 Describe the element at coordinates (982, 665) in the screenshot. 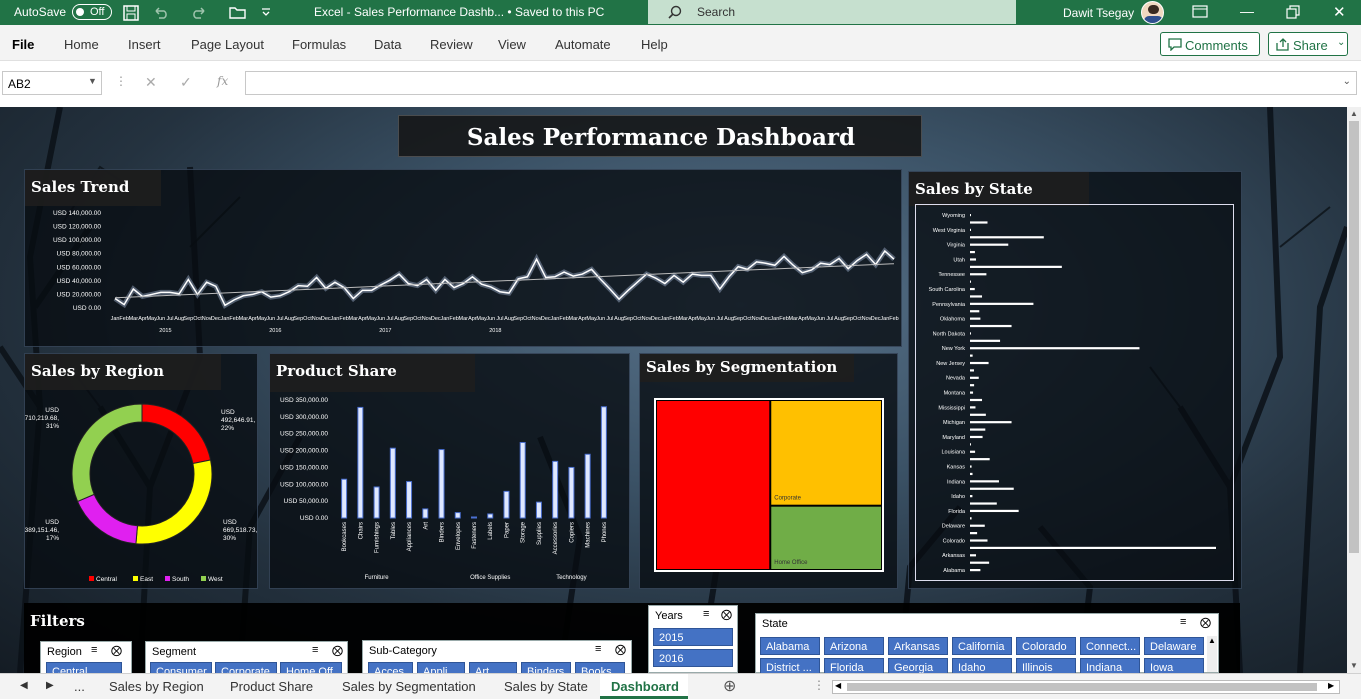

I see `state-item: Idaho` at that location.